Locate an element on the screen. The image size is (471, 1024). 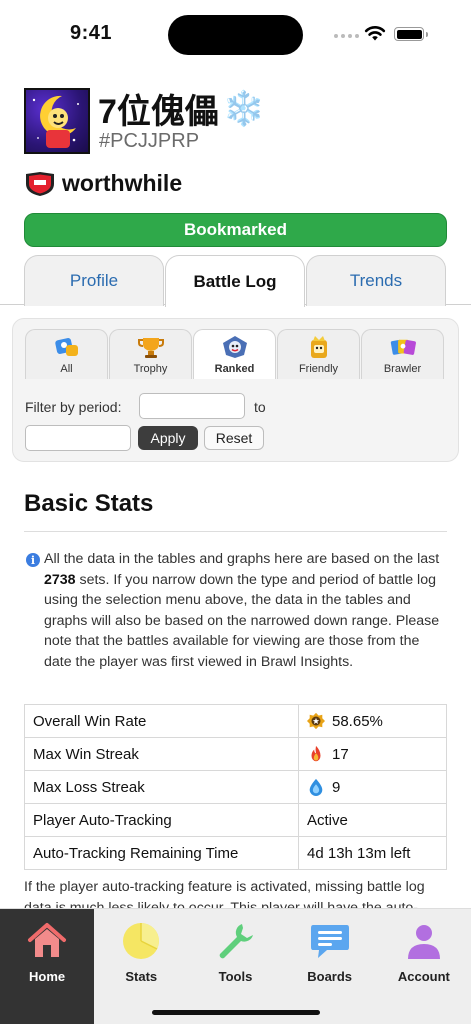
chat-bubble-icon is located at coordinates (330, 941).